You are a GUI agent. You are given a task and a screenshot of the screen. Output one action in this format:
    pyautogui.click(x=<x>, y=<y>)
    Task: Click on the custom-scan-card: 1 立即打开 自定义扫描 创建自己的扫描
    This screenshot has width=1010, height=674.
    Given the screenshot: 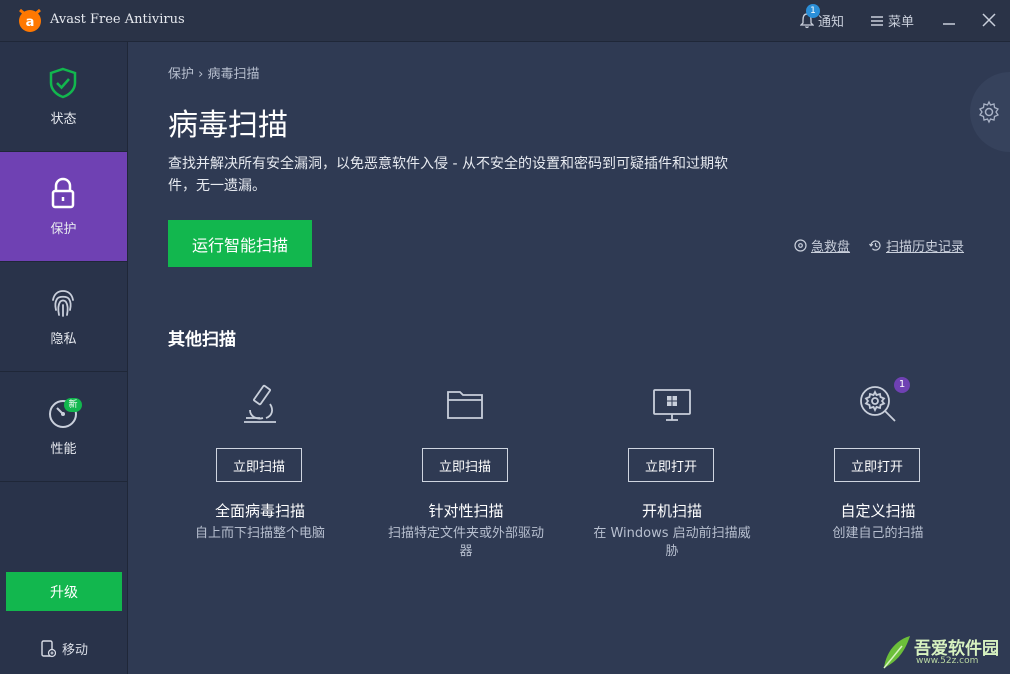 What is the action you would take?
    pyautogui.click(x=878, y=459)
    